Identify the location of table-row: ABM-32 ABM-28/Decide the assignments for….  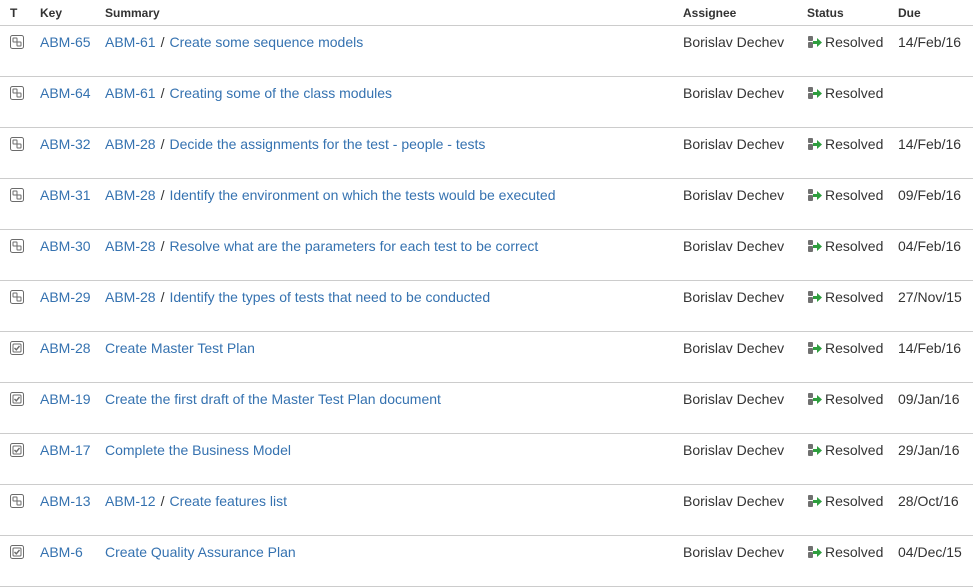
(486, 153).